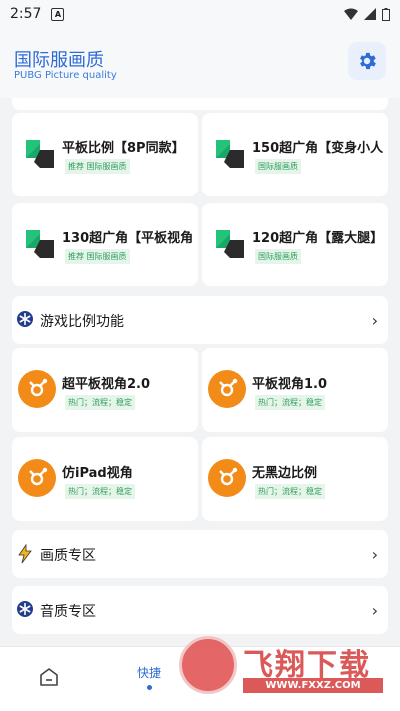 The image size is (400, 711). I want to click on app-title: 国际服画质, so click(59, 60).